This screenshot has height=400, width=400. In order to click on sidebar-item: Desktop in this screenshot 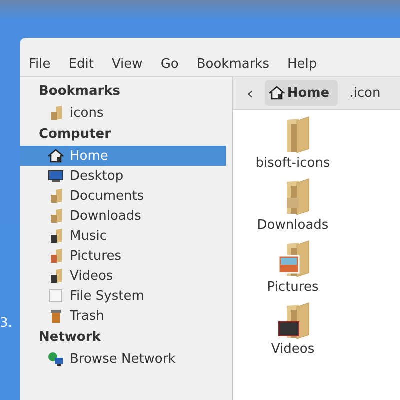, I will do `click(123, 176)`.